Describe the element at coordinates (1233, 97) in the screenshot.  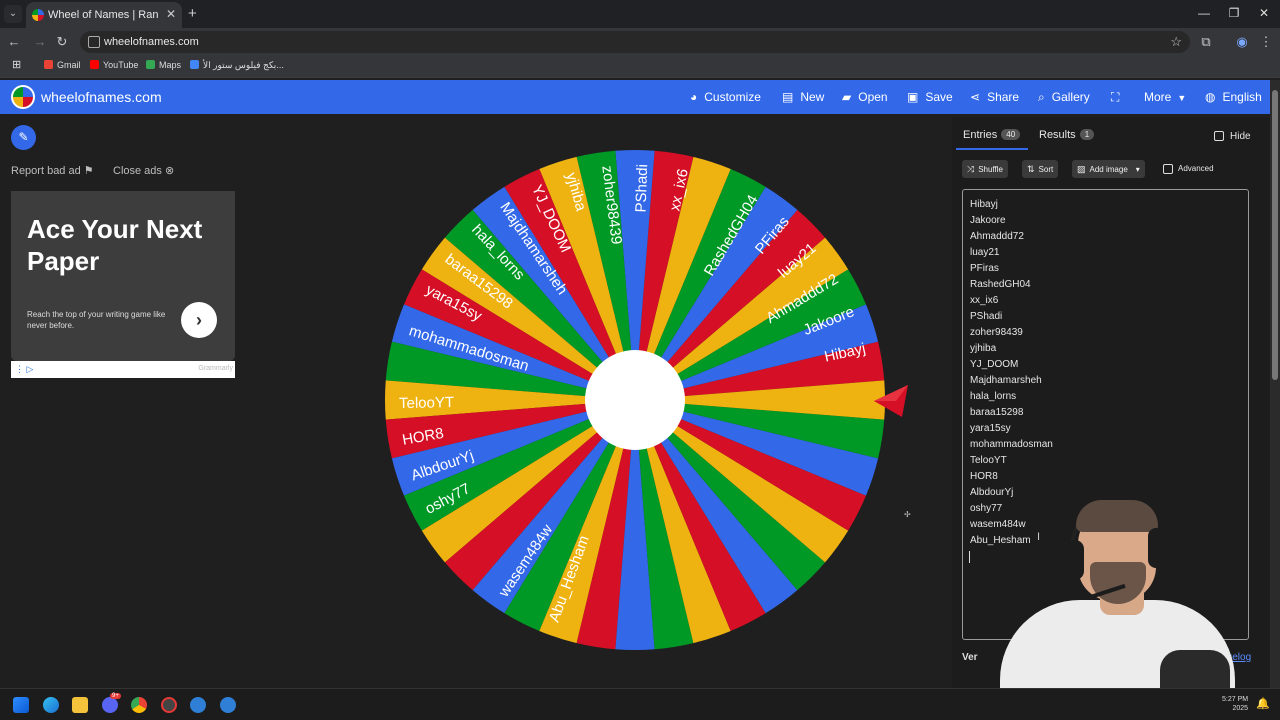
I see `language-button: ◍ English` at that location.